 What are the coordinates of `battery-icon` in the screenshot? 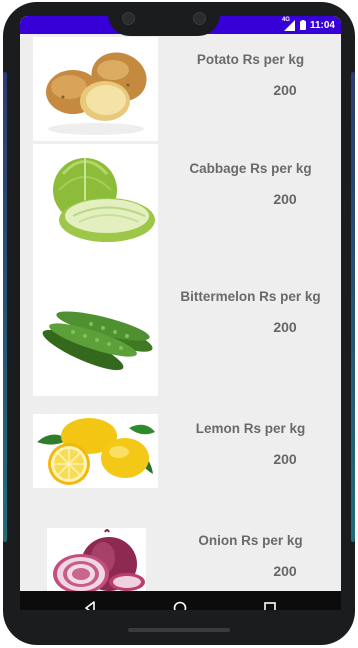 It's located at (302, 25).